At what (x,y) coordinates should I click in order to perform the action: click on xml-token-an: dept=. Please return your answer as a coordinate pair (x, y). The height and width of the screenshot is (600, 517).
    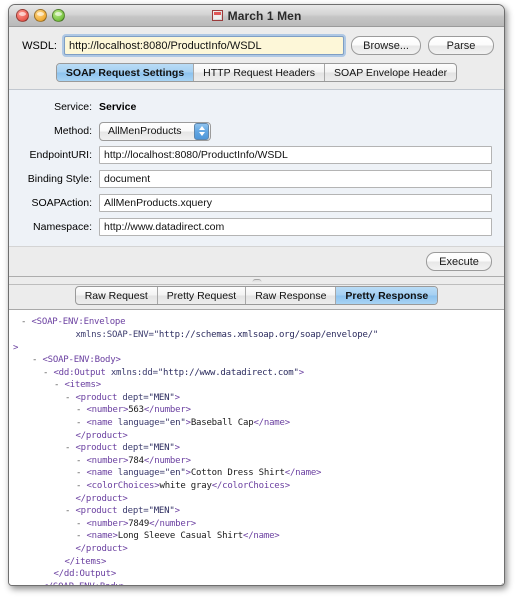
    Looking at the image, I should click on (135, 397).